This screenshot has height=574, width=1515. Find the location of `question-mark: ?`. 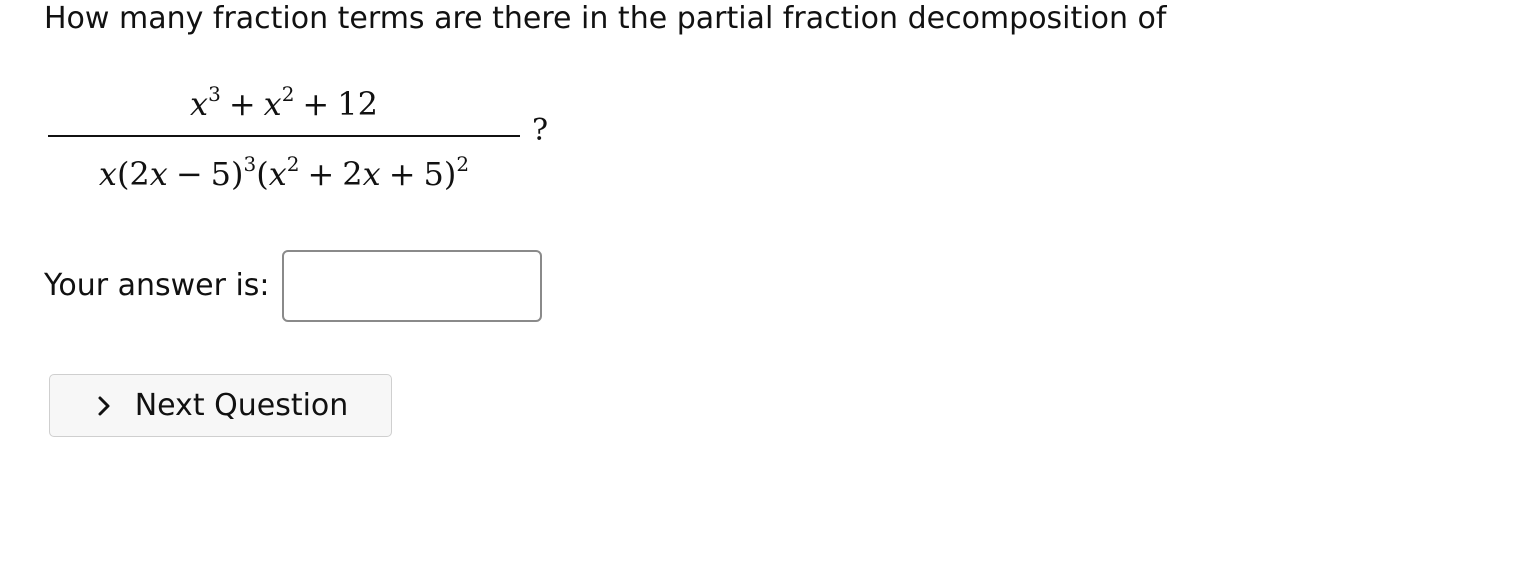

question-mark: ? is located at coordinates (540, 130).